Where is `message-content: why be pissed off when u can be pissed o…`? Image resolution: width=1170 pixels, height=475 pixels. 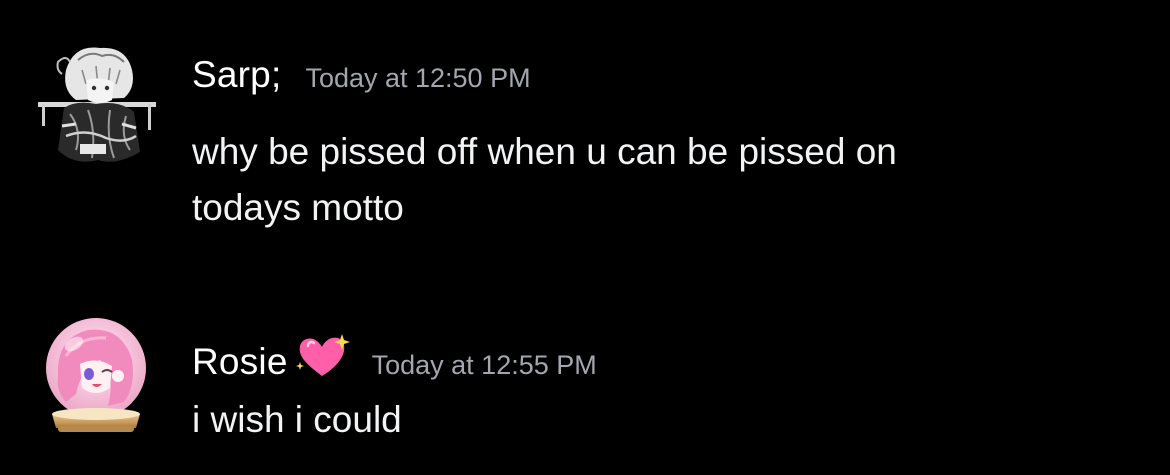
message-content: why be pissed off when u can be pissed o… is located at coordinates (544, 180).